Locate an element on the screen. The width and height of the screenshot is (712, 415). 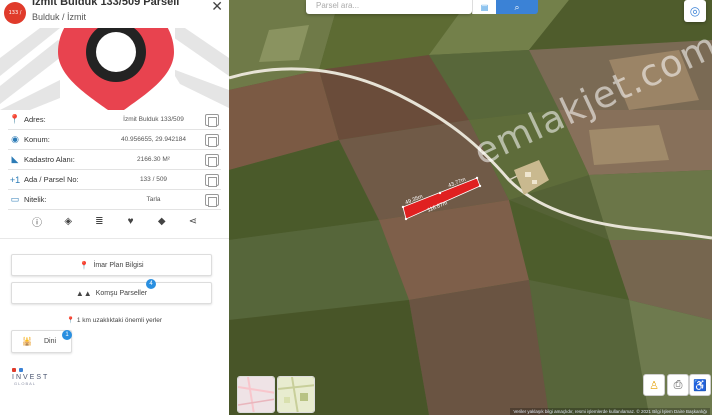
invest-global-logo: INVEST GLOBAL is located at coordinates (30, 377).